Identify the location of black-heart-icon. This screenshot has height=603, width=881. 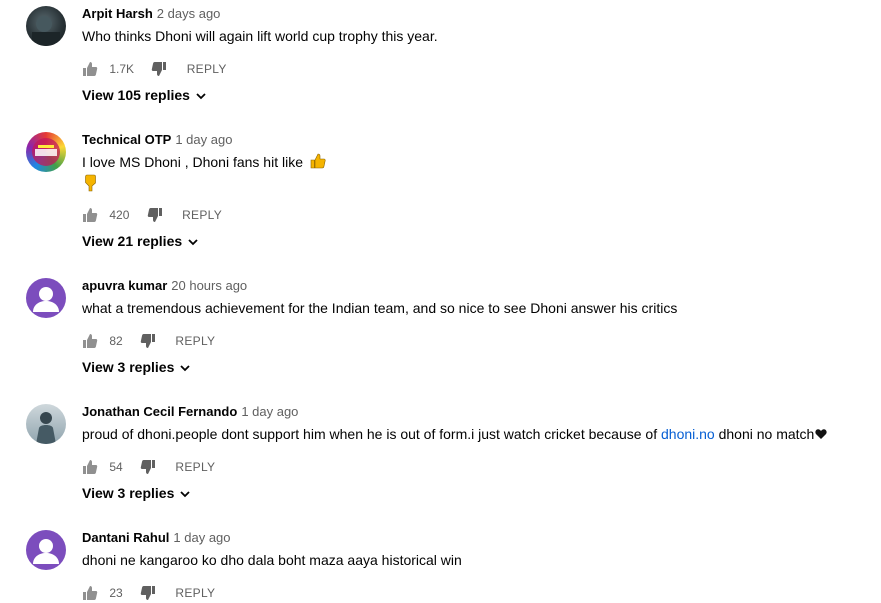
(821, 434).